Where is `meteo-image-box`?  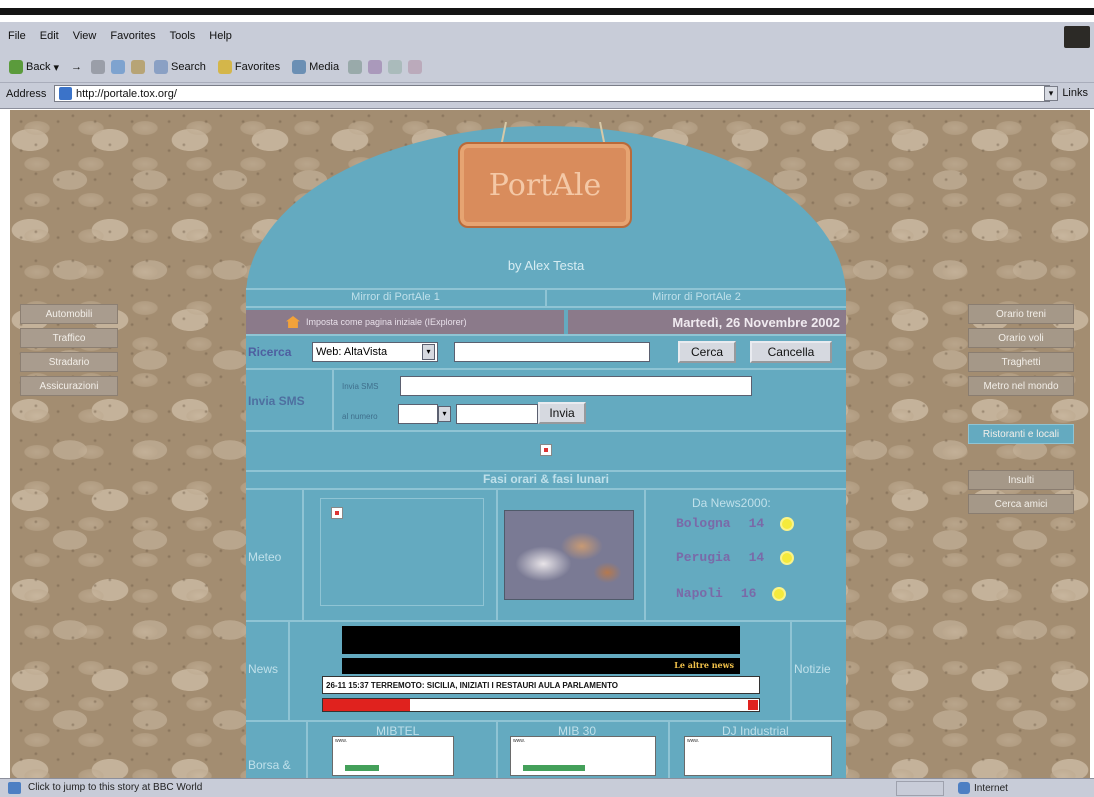 meteo-image-box is located at coordinates (402, 552).